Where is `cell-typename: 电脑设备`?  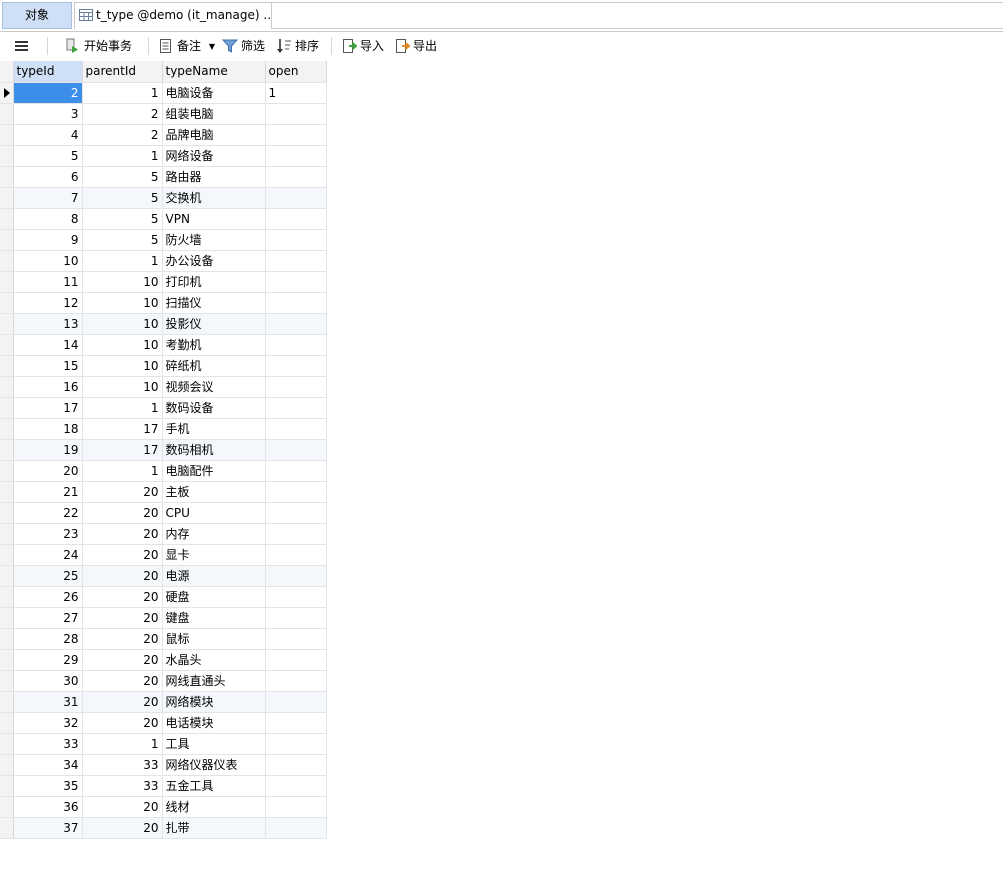 cell-typename: 电脑设备 is located at coordinates (214, 93).